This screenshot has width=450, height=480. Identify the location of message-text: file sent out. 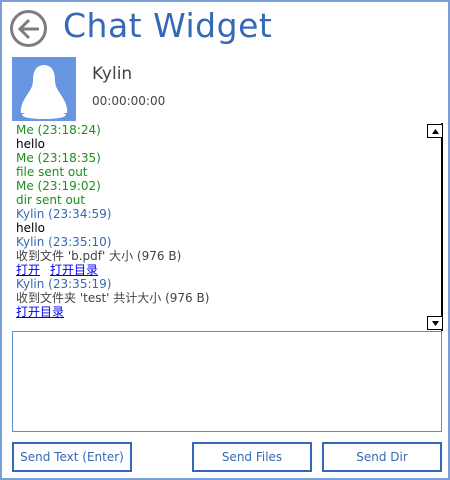
(52, 172).